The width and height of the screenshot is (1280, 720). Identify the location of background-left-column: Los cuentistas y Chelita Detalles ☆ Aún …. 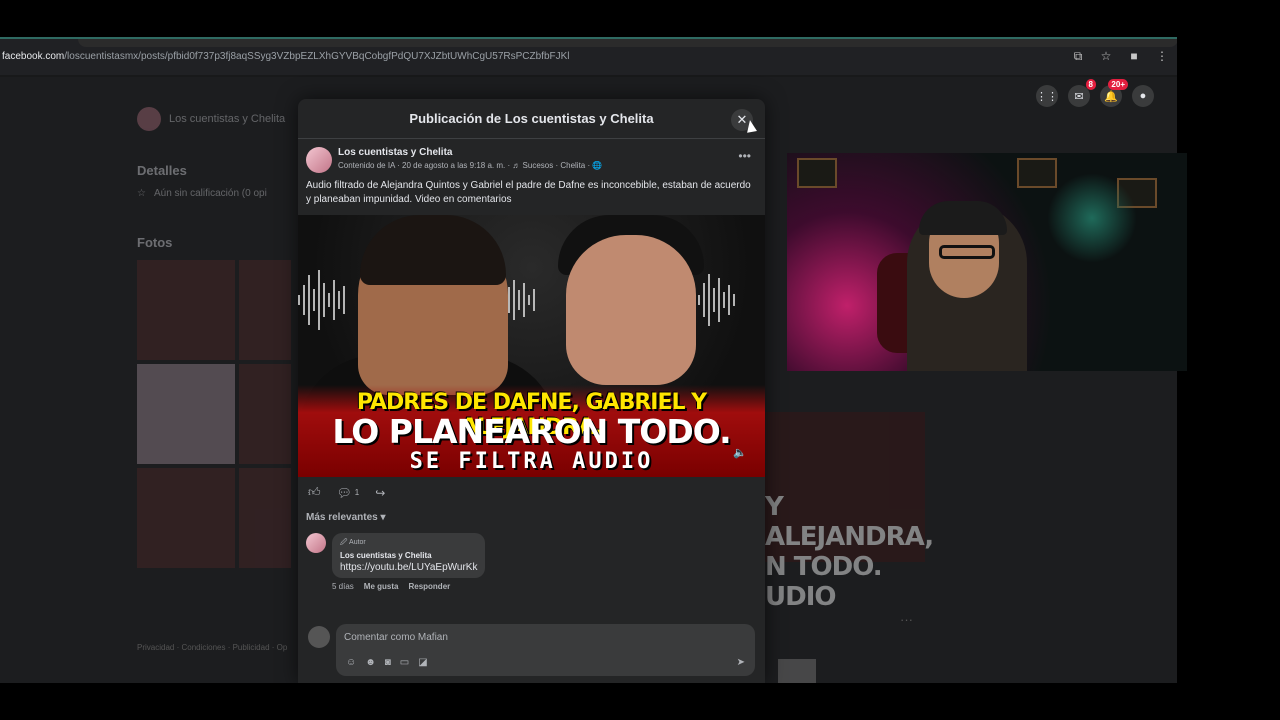
(219, 337).